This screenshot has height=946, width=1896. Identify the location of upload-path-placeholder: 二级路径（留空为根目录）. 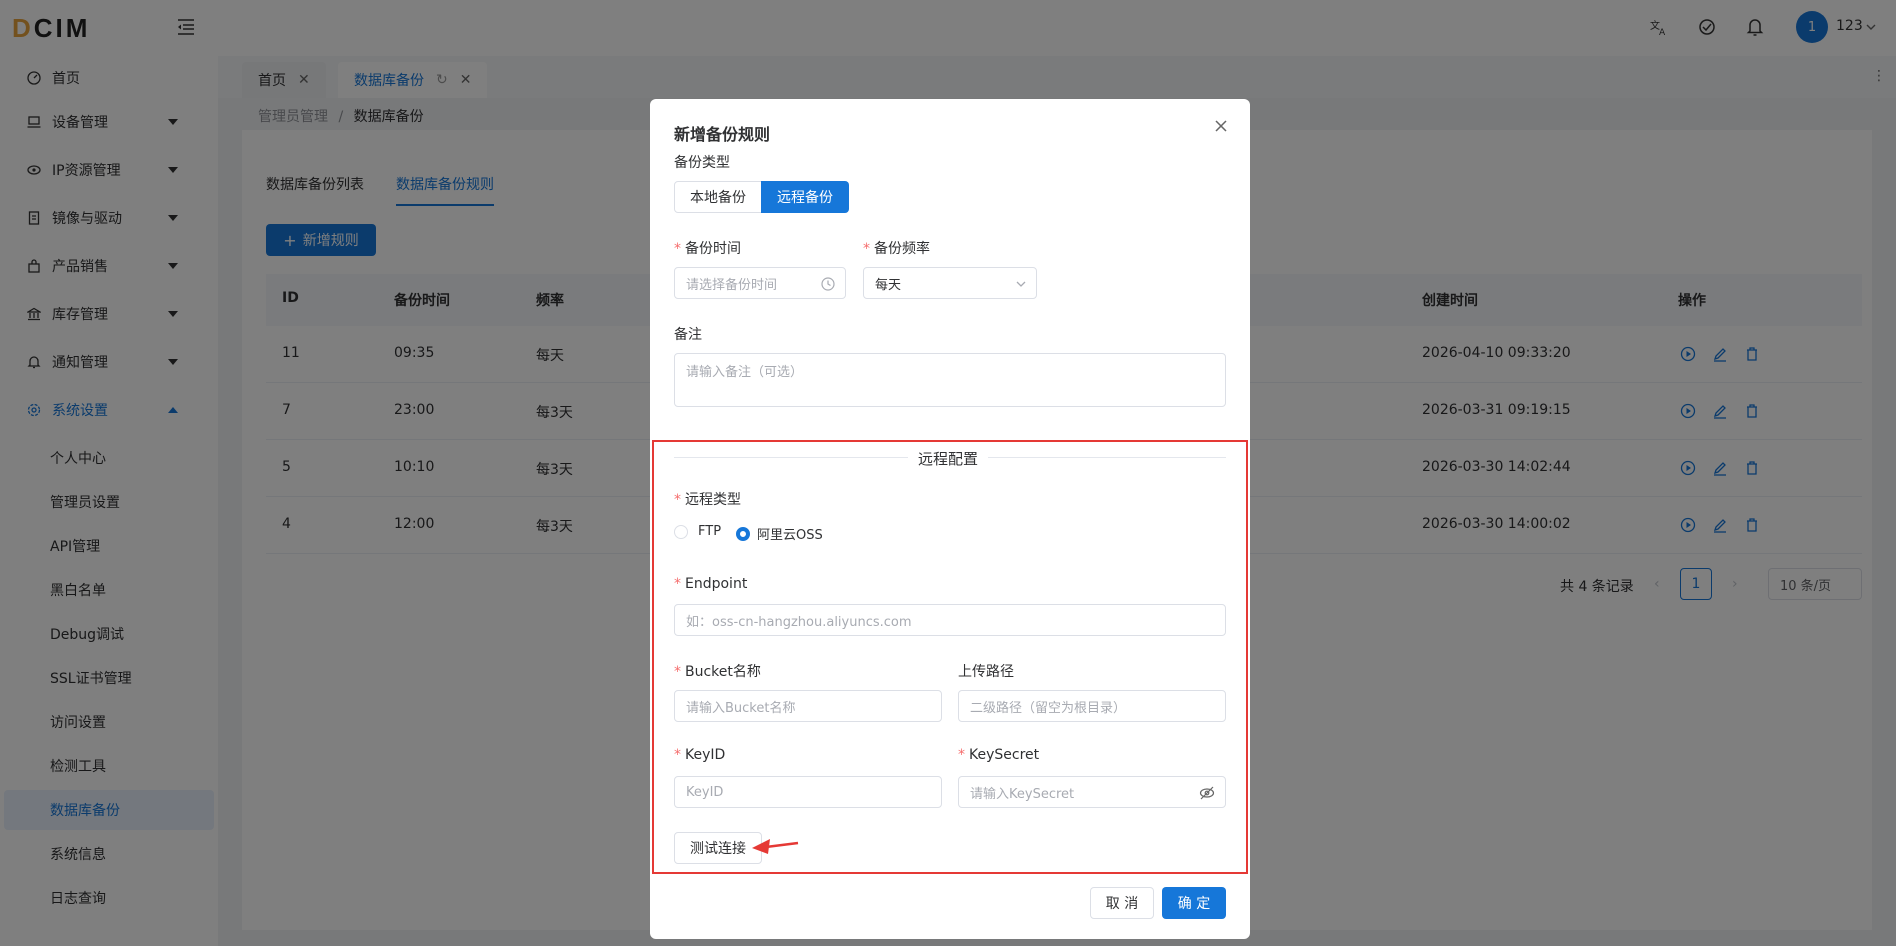
(1048, 708).